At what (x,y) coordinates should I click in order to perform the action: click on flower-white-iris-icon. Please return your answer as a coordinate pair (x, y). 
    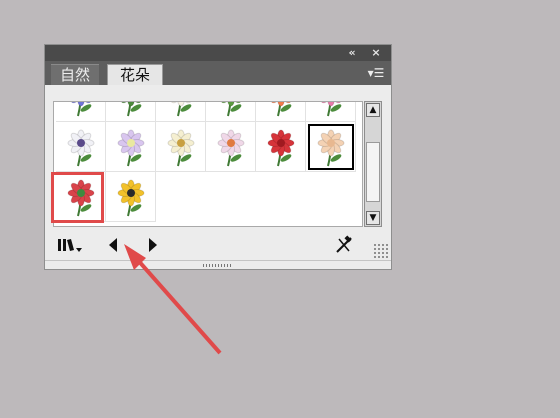
    Looking at the image, I should click on (80, 147).